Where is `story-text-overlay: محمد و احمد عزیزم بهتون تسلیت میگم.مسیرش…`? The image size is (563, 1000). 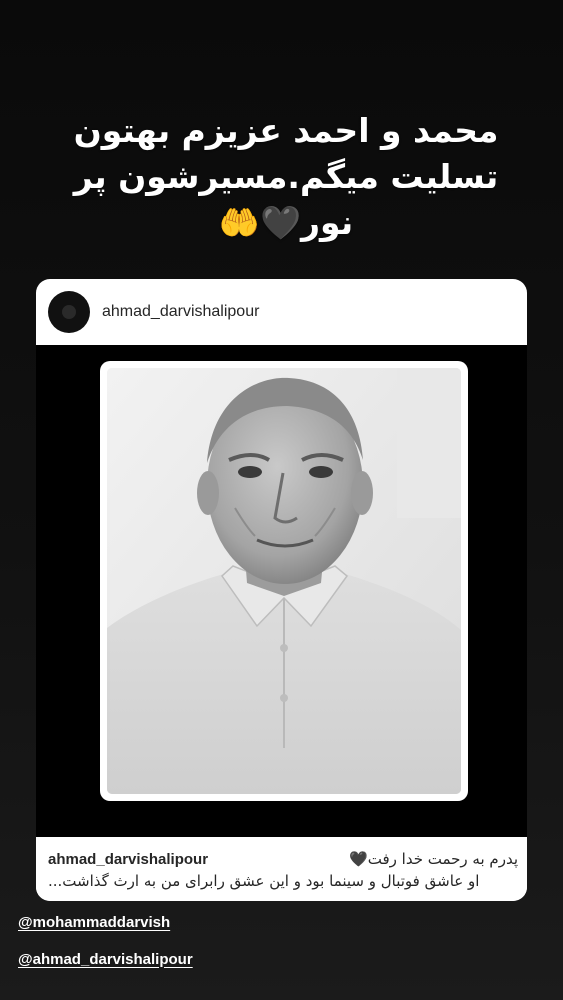 story-text-overlay: محمد و احمد عزیزم بهتون تسلیت میگم.مسیرش… is located at coordinates (286, 177).